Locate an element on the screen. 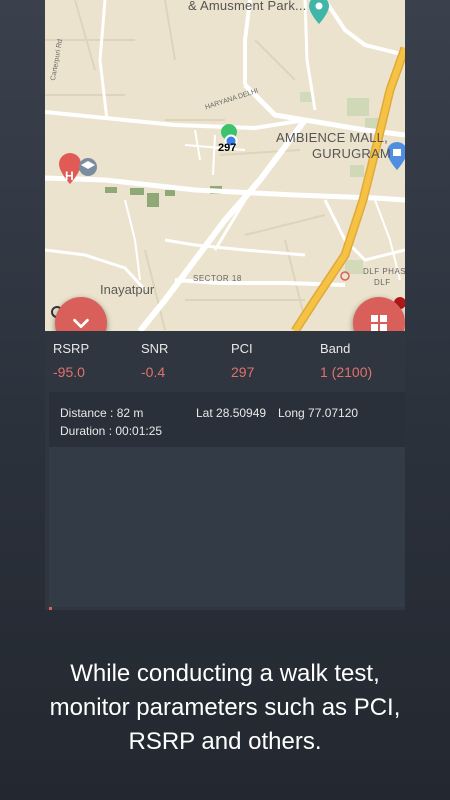  stat-pci: PCI 297 is located at coordinates (242, 360).